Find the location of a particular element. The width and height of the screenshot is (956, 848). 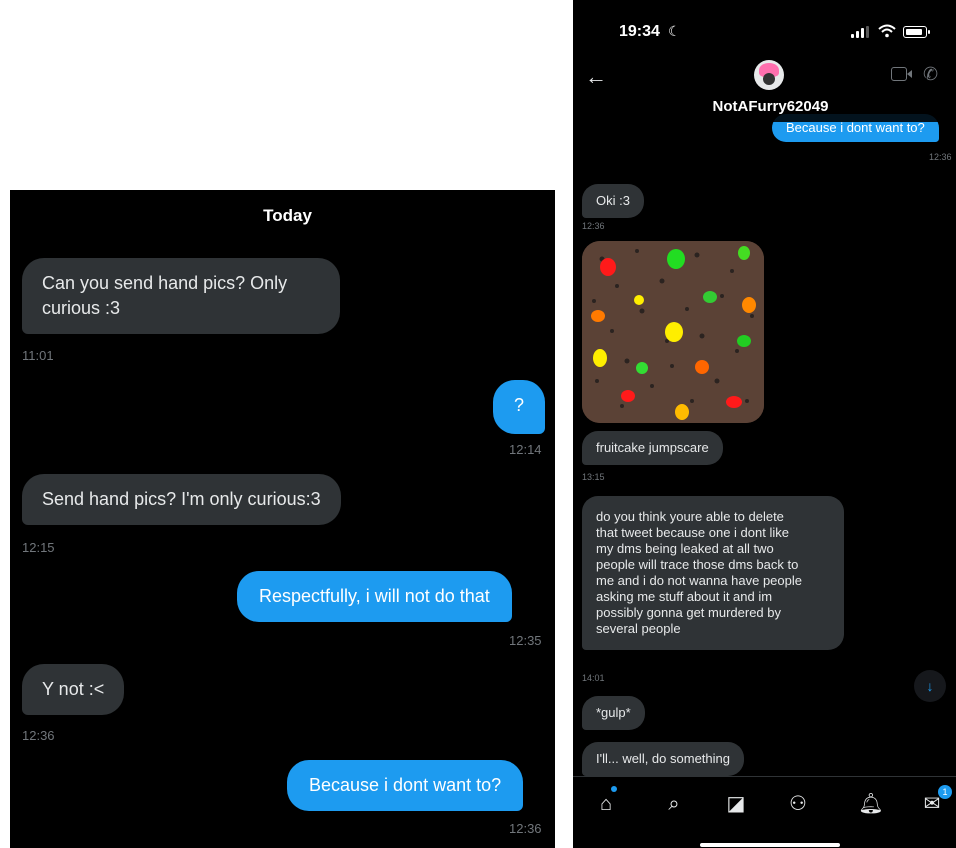

message-bubble-incoming: I'll... well, do something is located at coordinates (663, 759).